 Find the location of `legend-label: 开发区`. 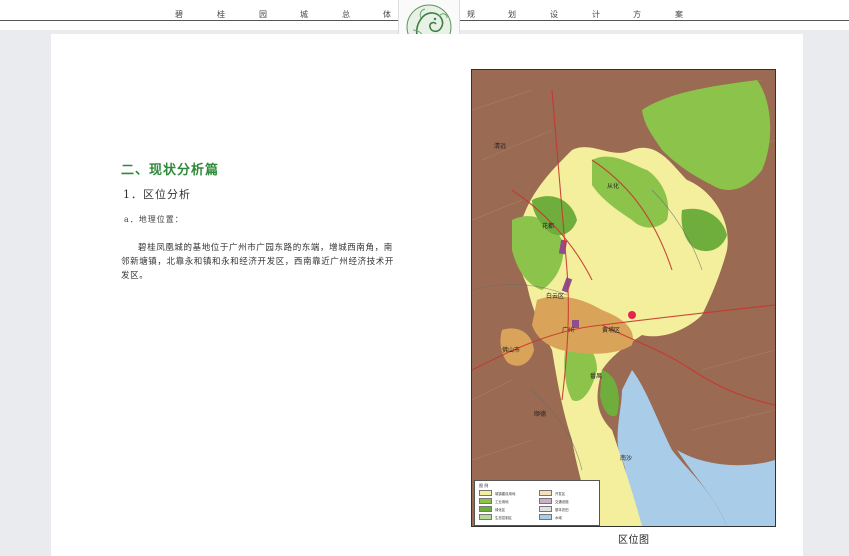

legend-label: 开发区 is located at coordinates (560, 493).